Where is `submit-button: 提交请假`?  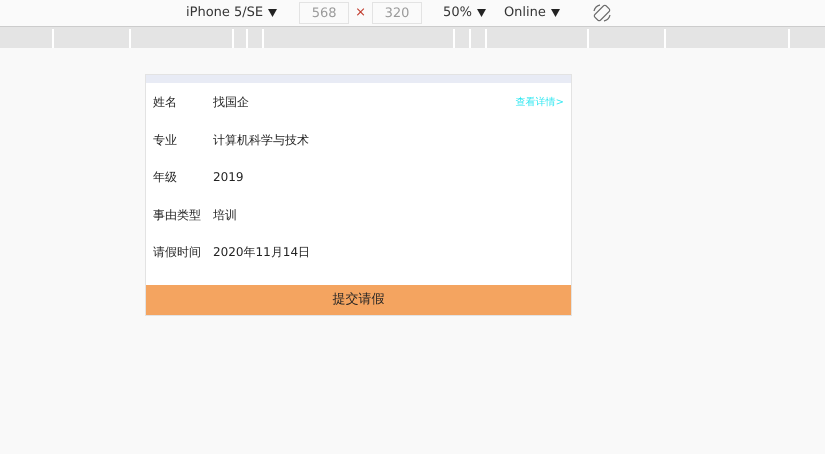 submit-button: 提交请假 is located at coordinates (358, 300).